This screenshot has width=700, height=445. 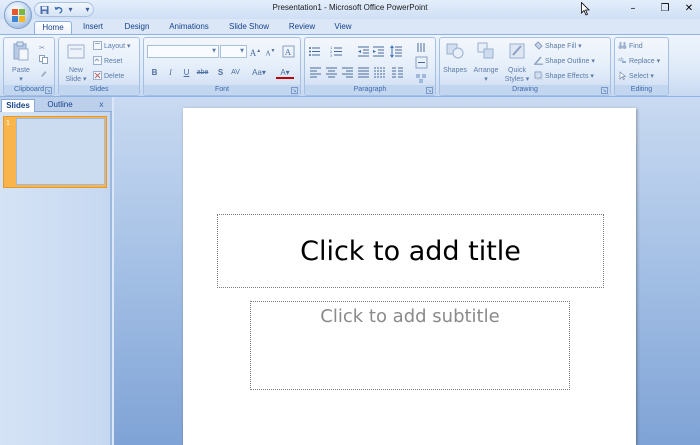 I want to click on svg-text: A, so click(x=287, y=52).